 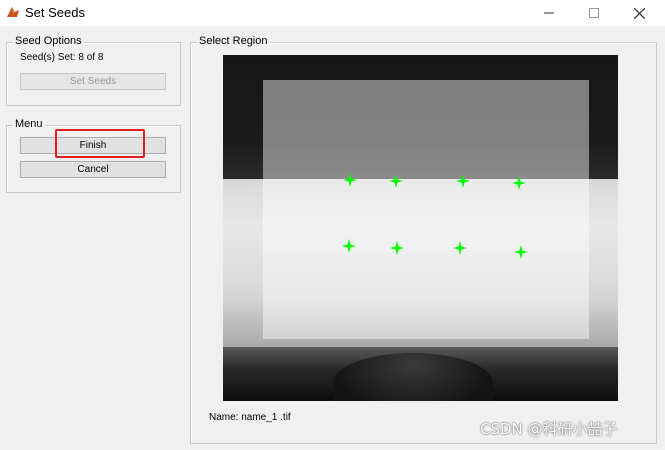 What do you see at coordinates (250, 417) in the screenshot?
I see `image-name-label: Name: name_1 .tif` at bounding box center [250, 417].